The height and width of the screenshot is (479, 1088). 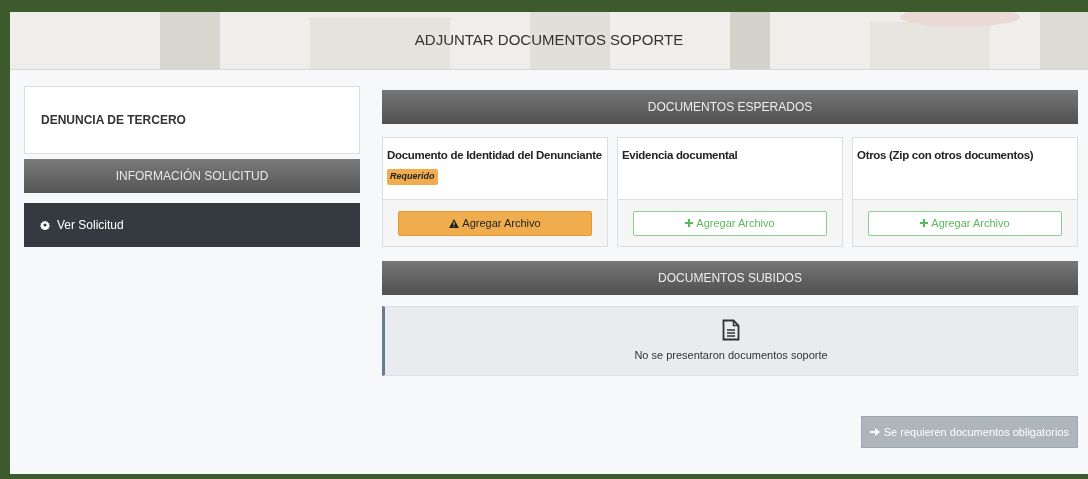 I want to click on section-header: INFORMACIÓN SOLICITUD, so click(x=192, y=176).